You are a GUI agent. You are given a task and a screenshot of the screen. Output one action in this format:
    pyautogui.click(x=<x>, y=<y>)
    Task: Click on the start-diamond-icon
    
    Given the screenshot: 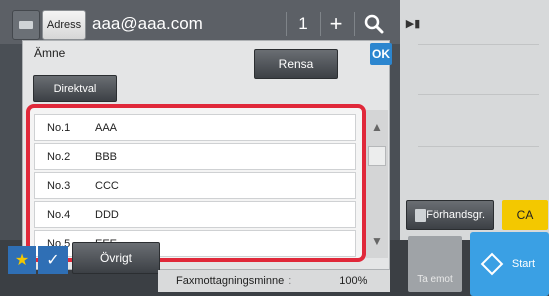 What is the action you would take?
    pyautogui.click(x=492, y=264)
    